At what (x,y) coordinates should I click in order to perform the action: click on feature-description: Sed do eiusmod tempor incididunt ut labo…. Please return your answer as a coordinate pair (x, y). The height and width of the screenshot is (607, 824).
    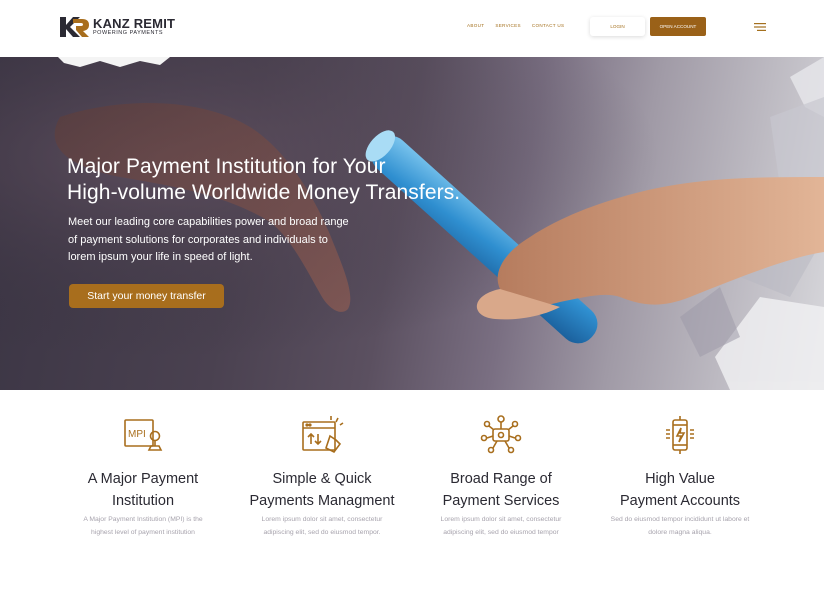
    Looking at the image, I should click on (680, 526).